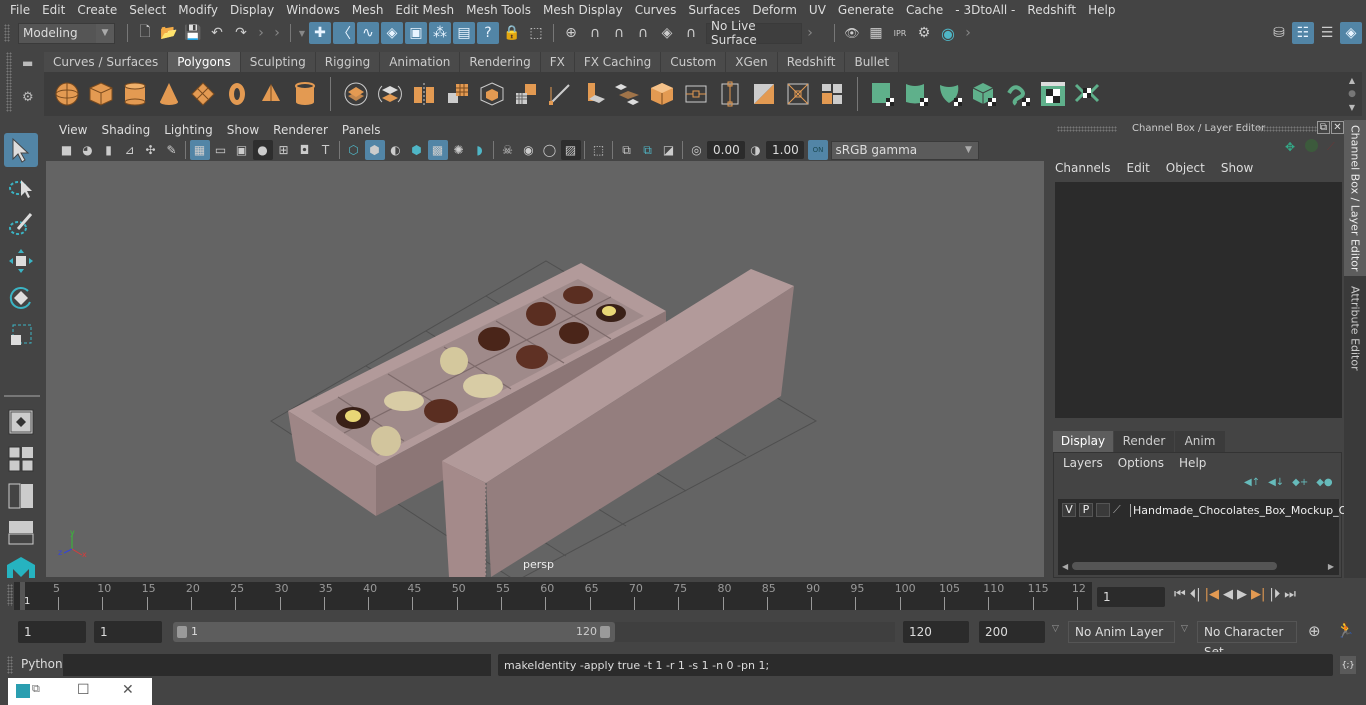 The image size is (1366, 705). Describe the element at coordinates (1345, 630) in the screenshot. I see `anim-prefs-icon: 🏃` at that location.